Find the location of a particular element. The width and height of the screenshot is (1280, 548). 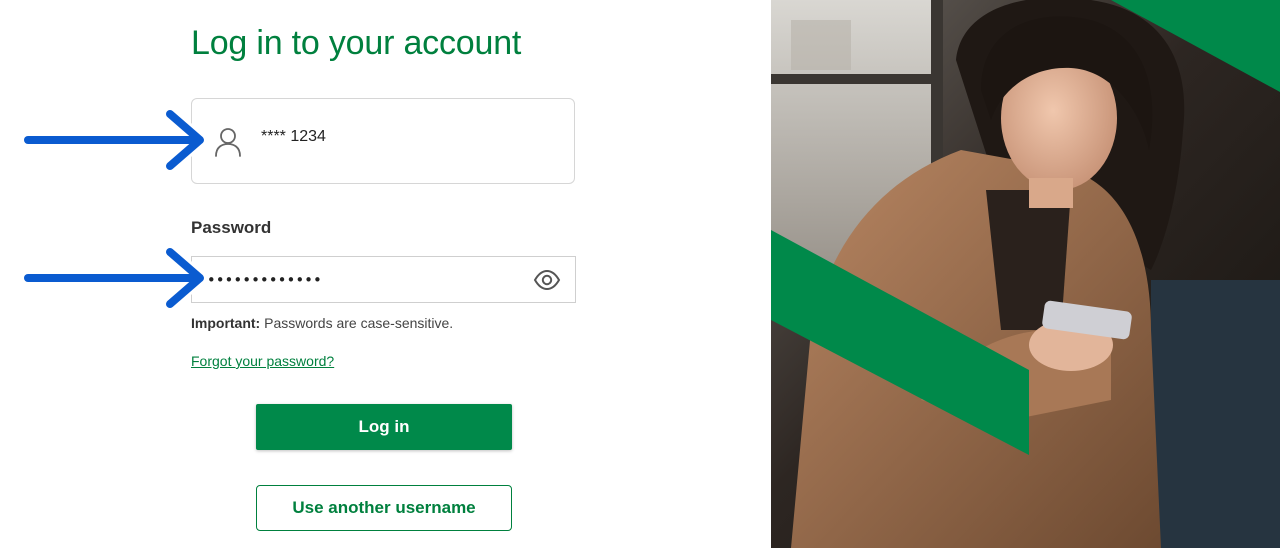

case-sensitivity-note: Important: Passwords are case-sensitive. is located at coordinates (322, 323).